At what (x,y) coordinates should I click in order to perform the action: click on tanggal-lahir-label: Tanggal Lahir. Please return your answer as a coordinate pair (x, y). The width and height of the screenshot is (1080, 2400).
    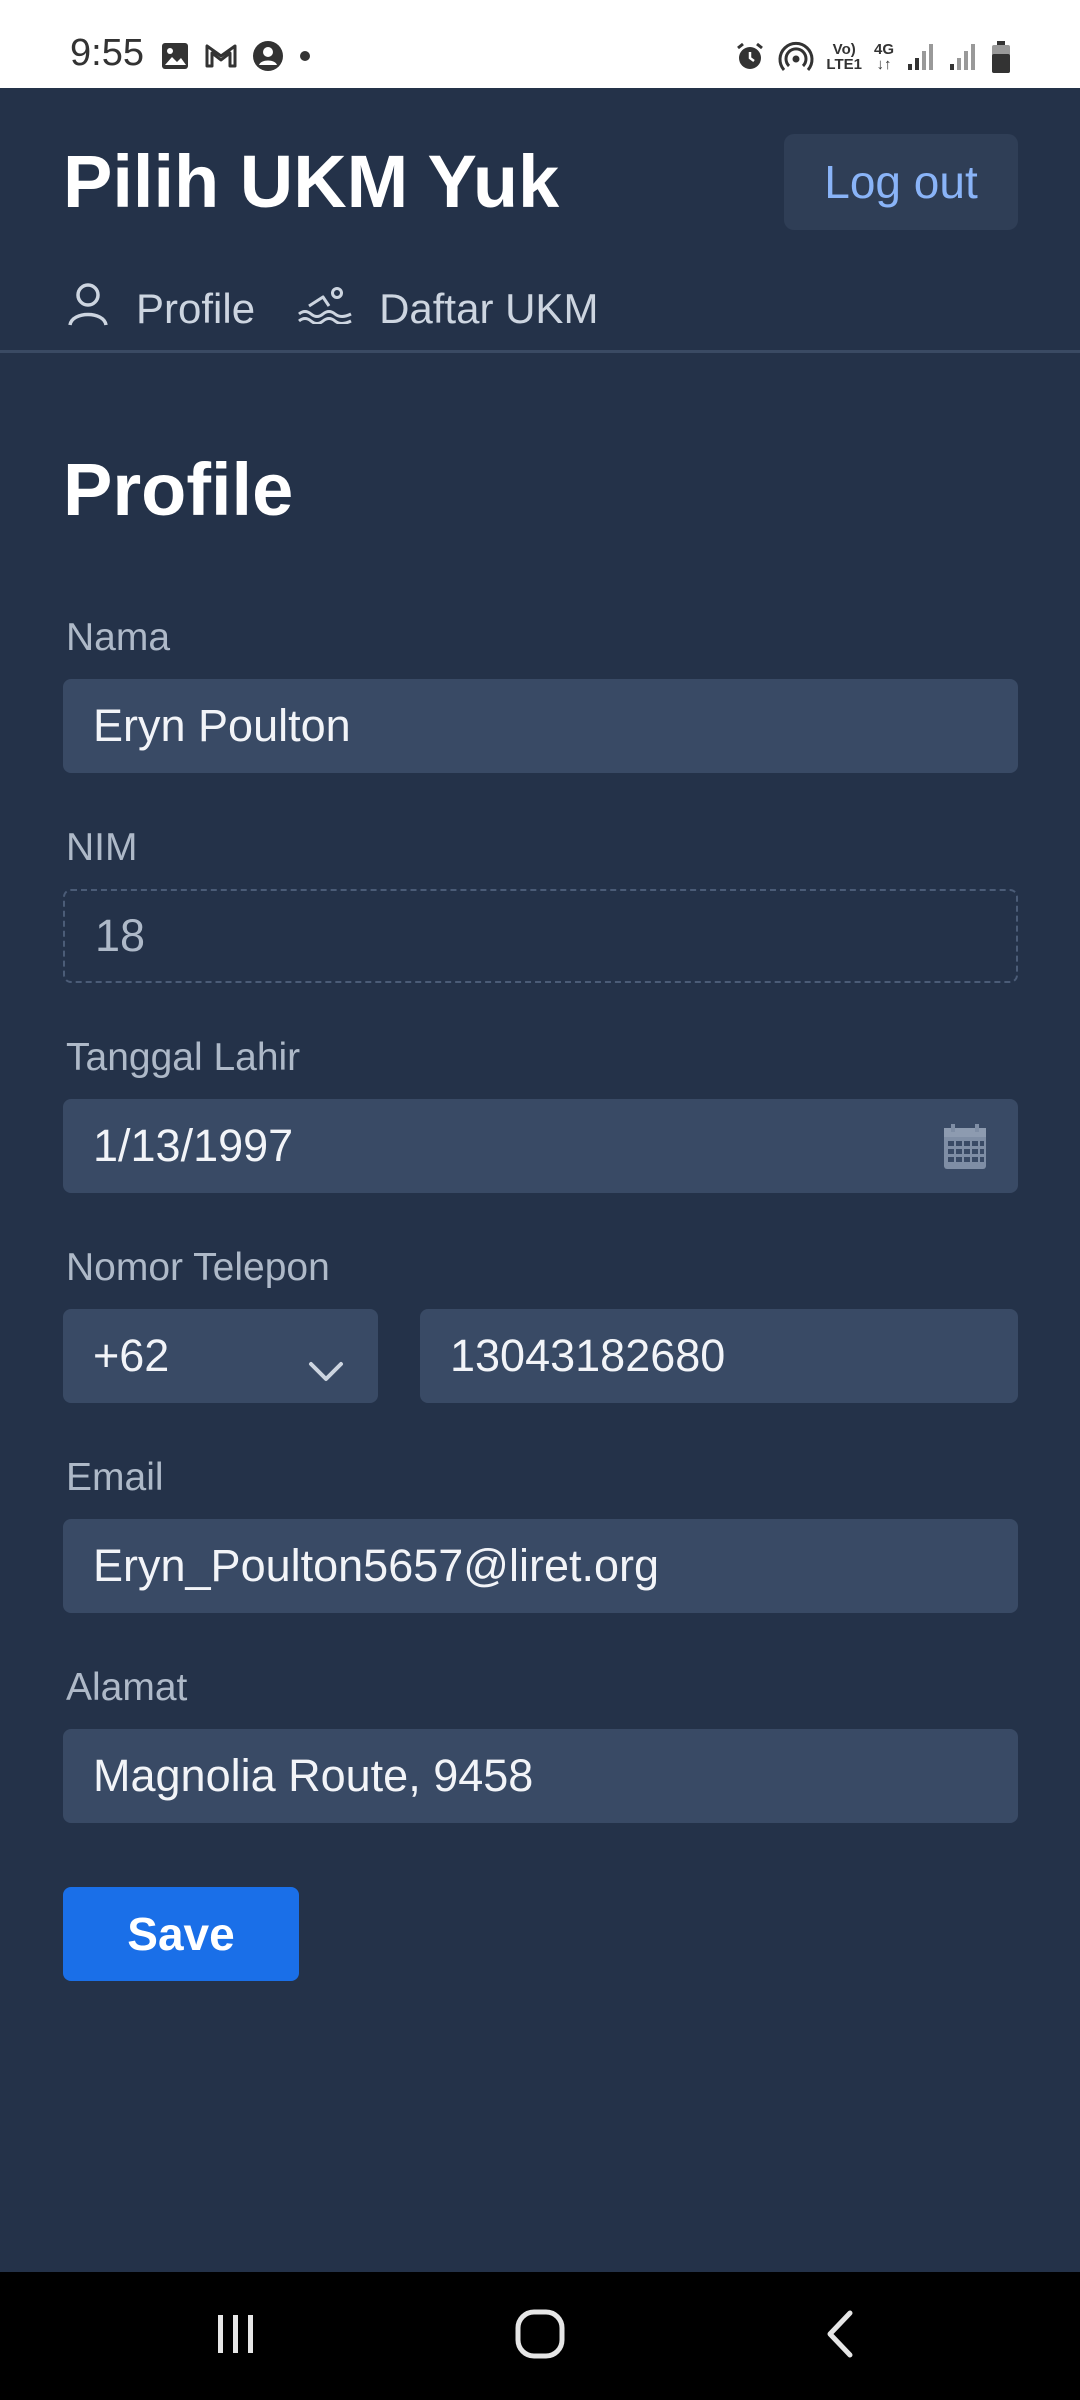
    Looking at the image, I should click on (183, 1057).